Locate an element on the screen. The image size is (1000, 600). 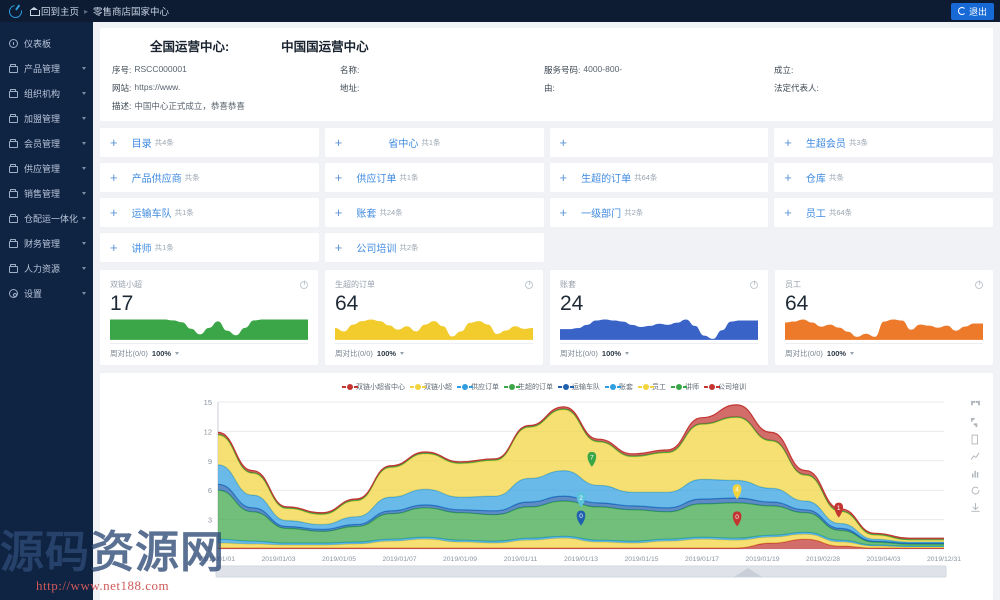
x-axis-tick: 2019/01/15 is located at coordinates (641, 559).